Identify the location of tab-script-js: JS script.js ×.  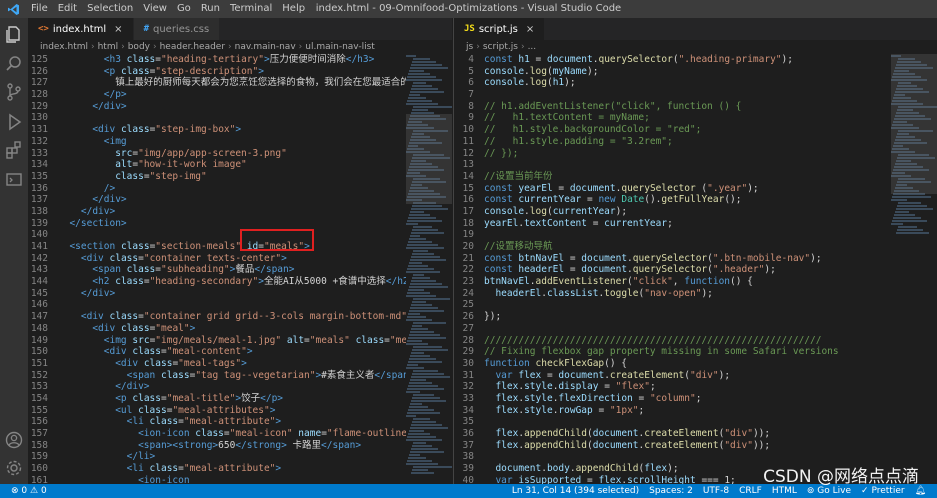
(500, 29).